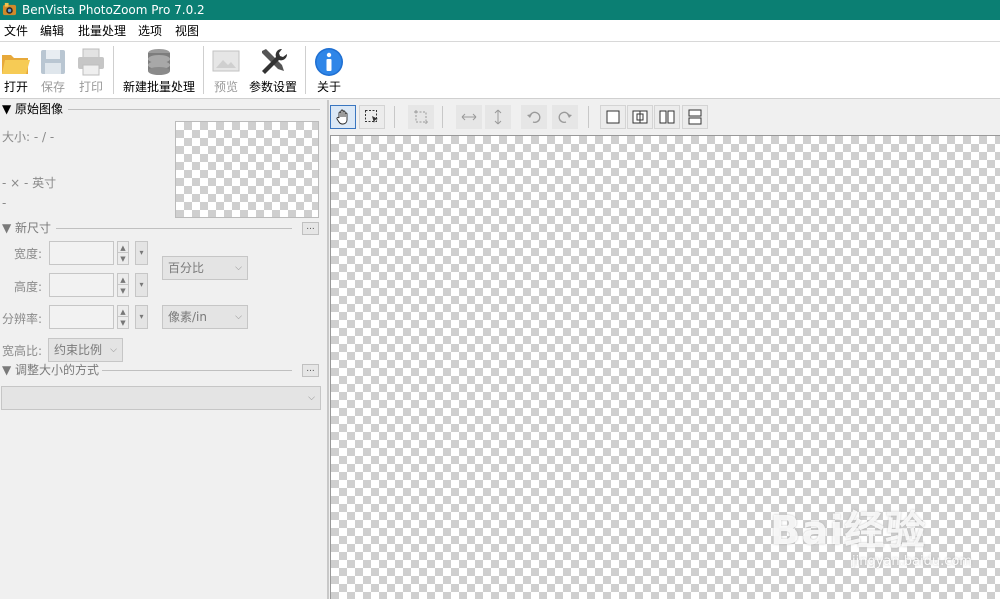 This screenshot has height=599, width=1000. What do you see at coordinates (91, 62) in the screenshot?
I see `printer-icon` at bounding box center [91, 62].